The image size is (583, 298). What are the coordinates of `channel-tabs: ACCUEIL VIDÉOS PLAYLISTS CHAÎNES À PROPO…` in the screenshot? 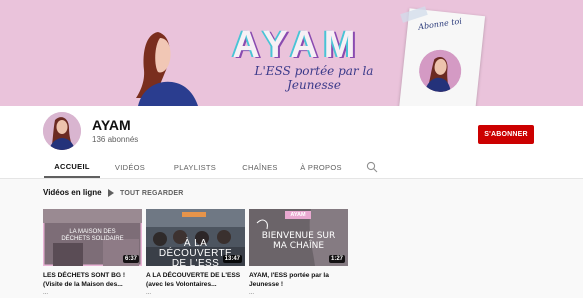 It's located at (291, 167).